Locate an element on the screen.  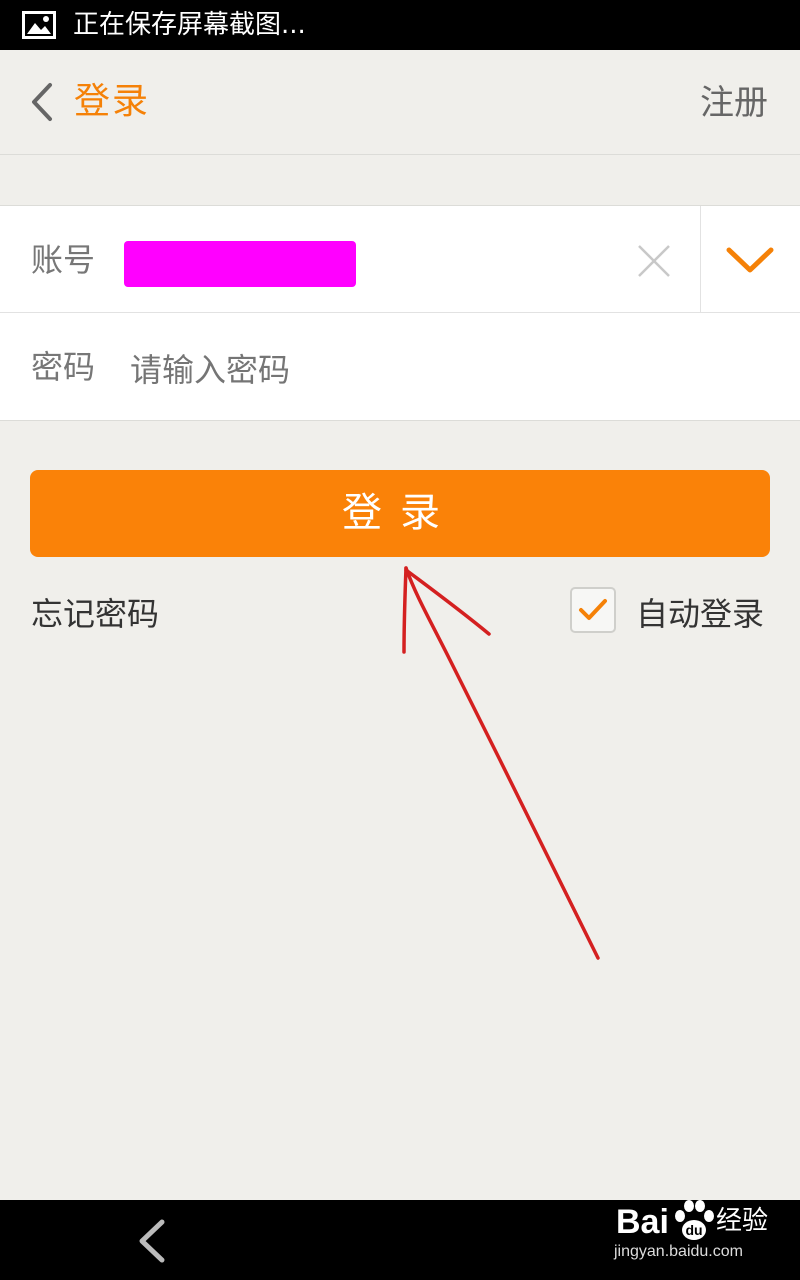
title-bar: 登录 注册 is located at coordinates (400, 102).